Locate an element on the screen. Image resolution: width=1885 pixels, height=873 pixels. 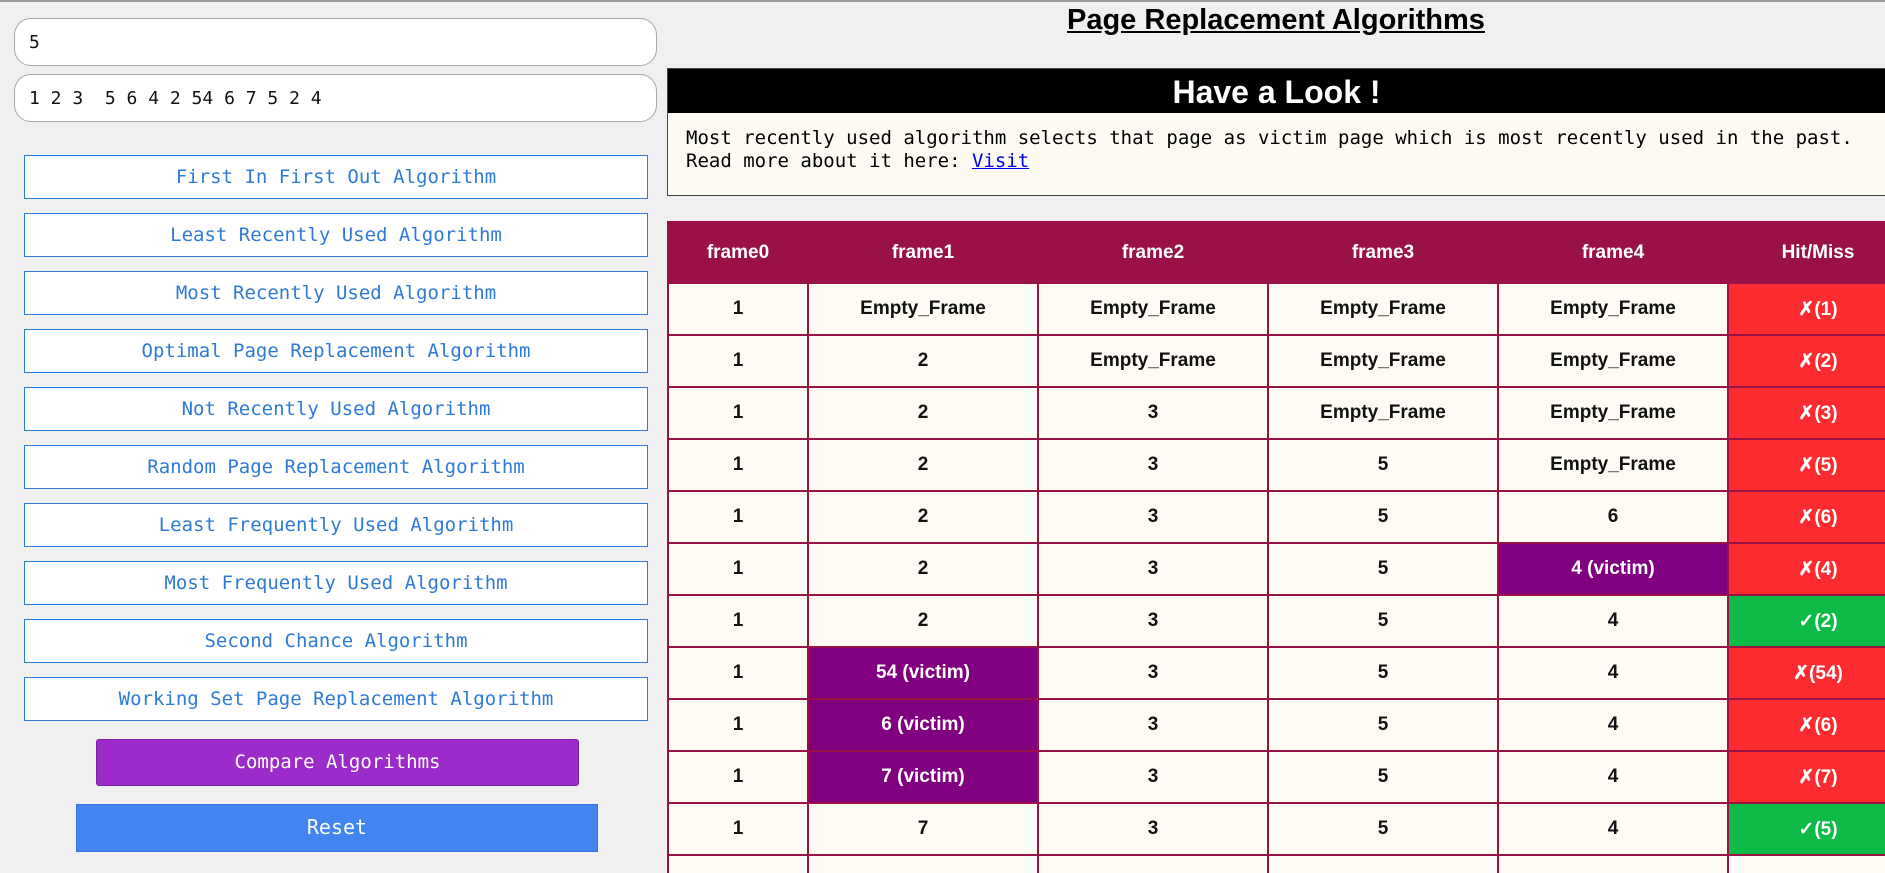
table-row: 12354 (victim) ✗(4) is located at coordinates (1276, 569).